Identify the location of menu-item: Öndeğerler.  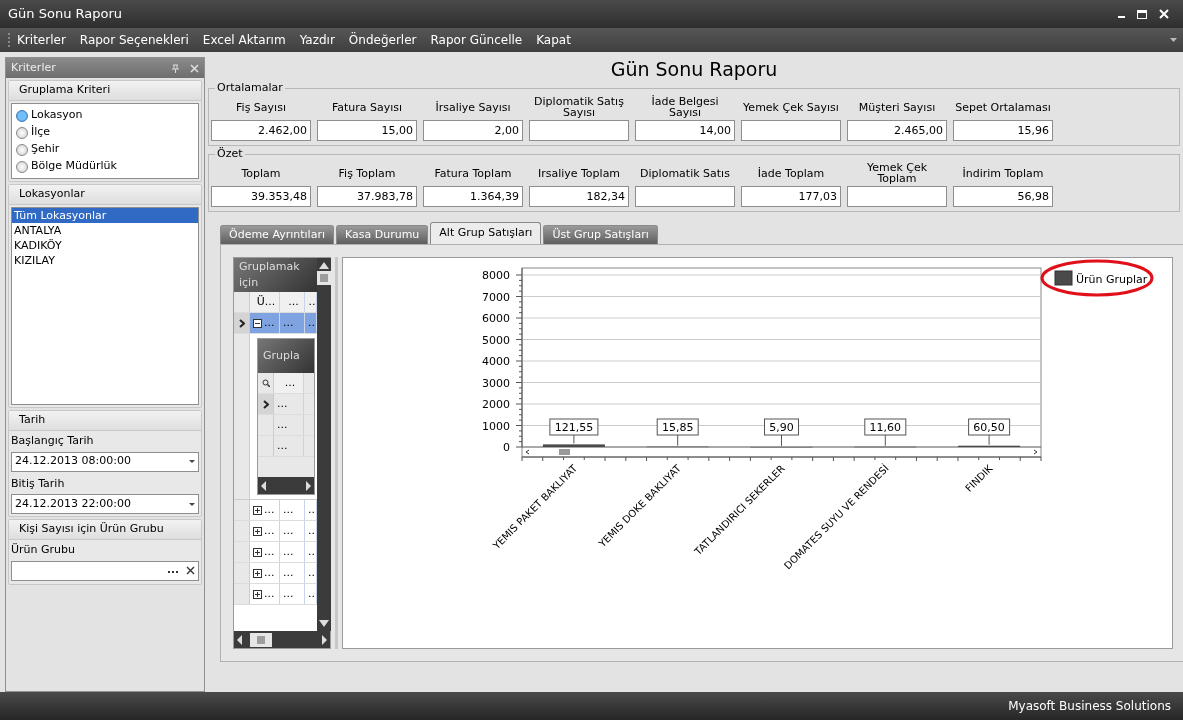
(382, 40).